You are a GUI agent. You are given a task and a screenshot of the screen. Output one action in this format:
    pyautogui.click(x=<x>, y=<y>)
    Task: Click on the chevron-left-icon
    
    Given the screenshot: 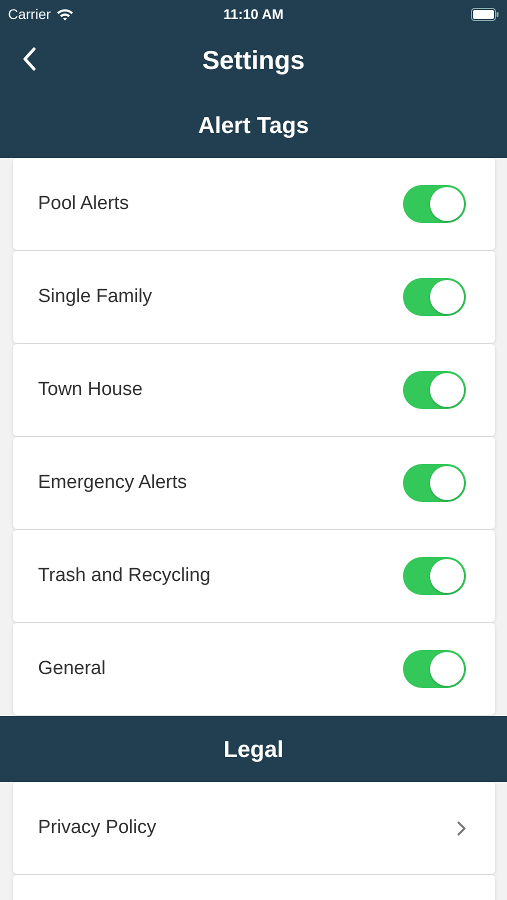 What is the action you would take?
    pyautogui.click(x=29, y=59)
    